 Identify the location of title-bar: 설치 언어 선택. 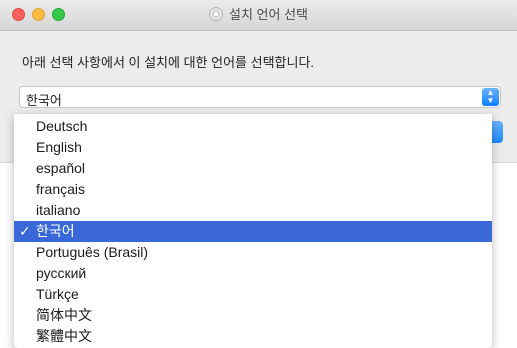
(258, 15).